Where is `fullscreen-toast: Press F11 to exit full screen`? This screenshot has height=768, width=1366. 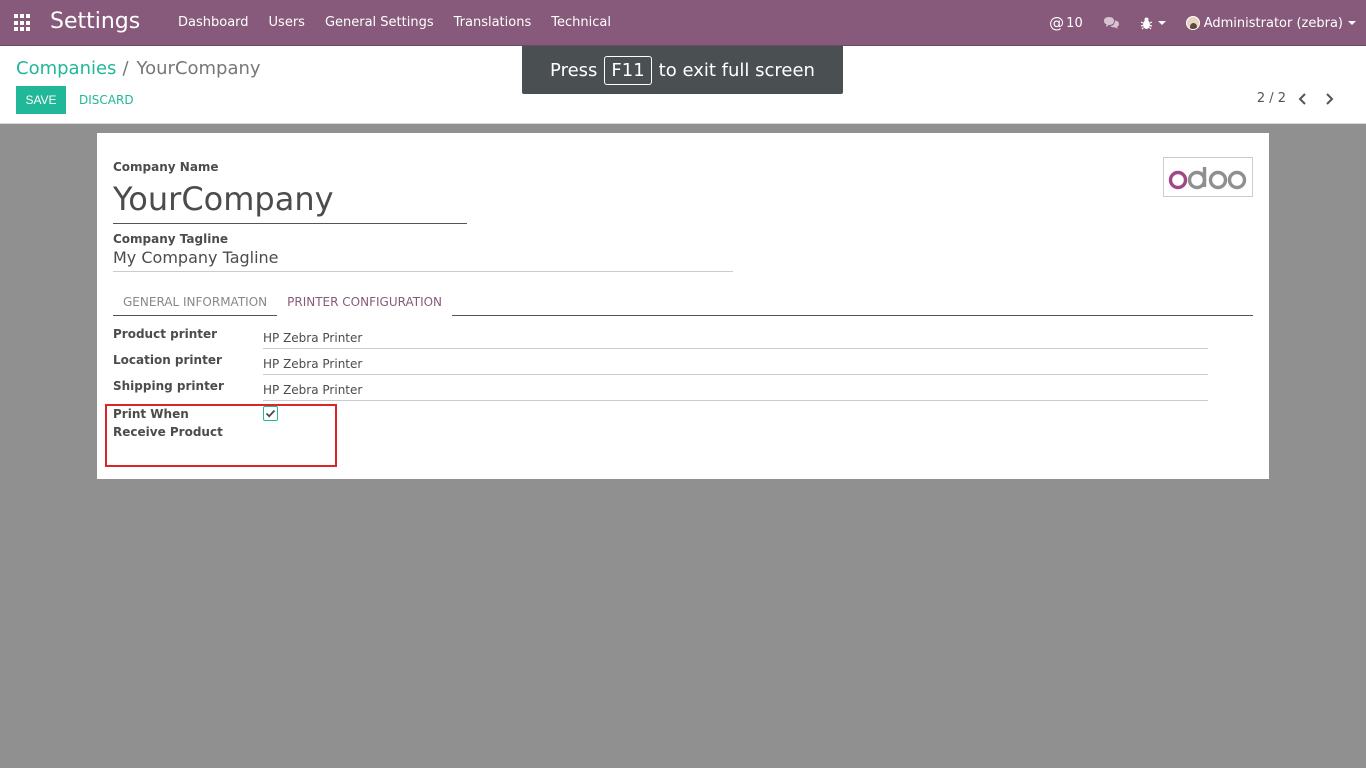
fullscreen-toast: Press F11 to exit full screen is located at coordinates (682, 70).